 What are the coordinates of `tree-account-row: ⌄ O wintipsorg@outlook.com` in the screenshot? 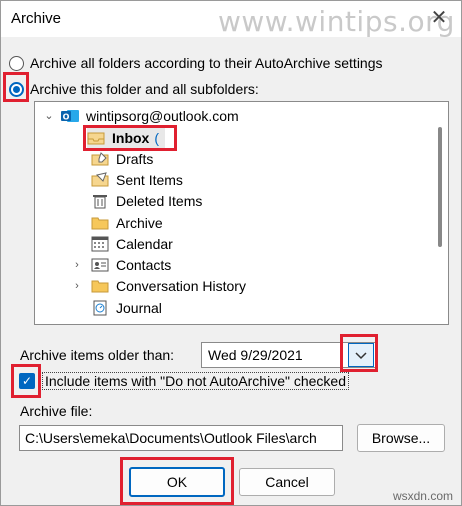 It's located at (141, 115).